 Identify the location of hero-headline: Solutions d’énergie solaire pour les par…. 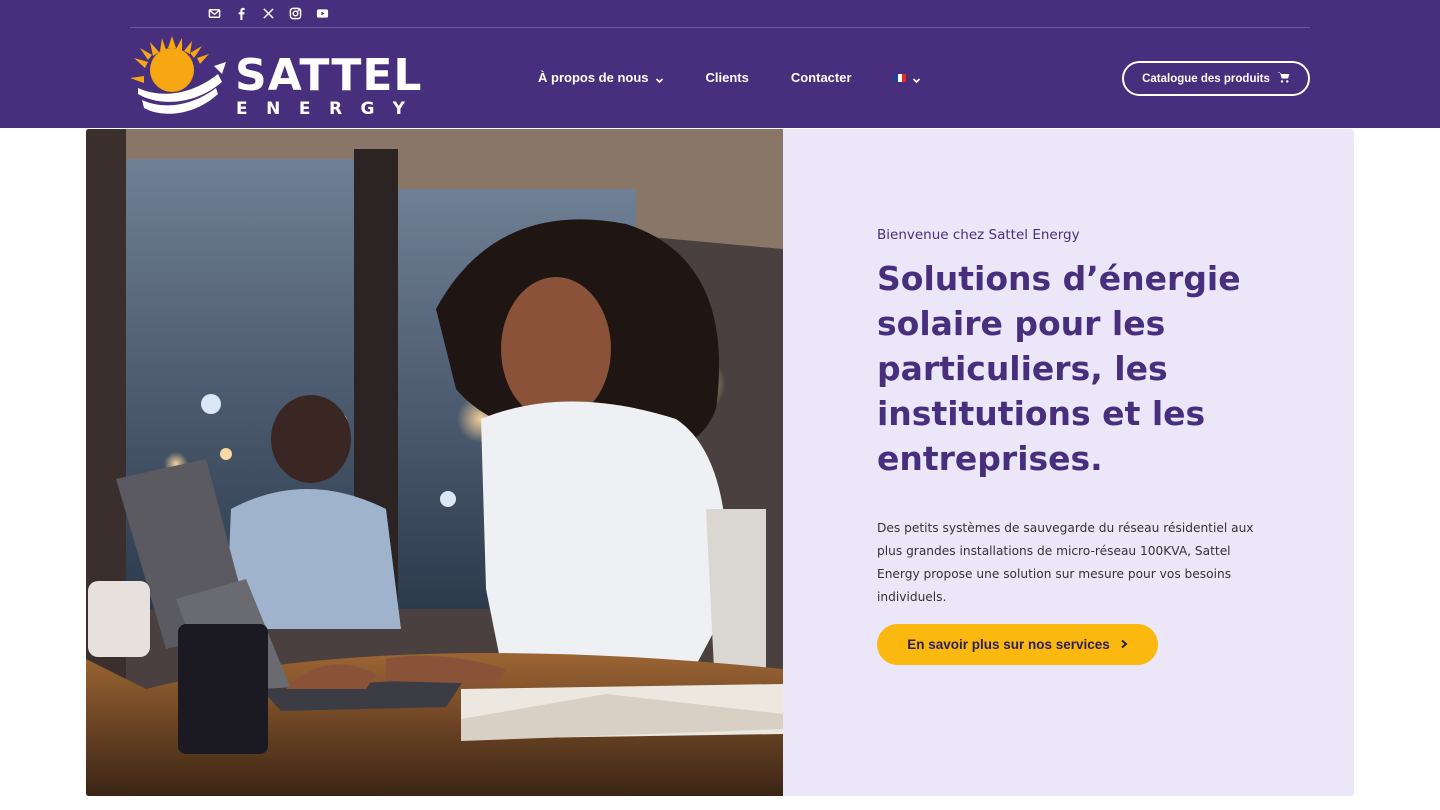
(1059, 368).